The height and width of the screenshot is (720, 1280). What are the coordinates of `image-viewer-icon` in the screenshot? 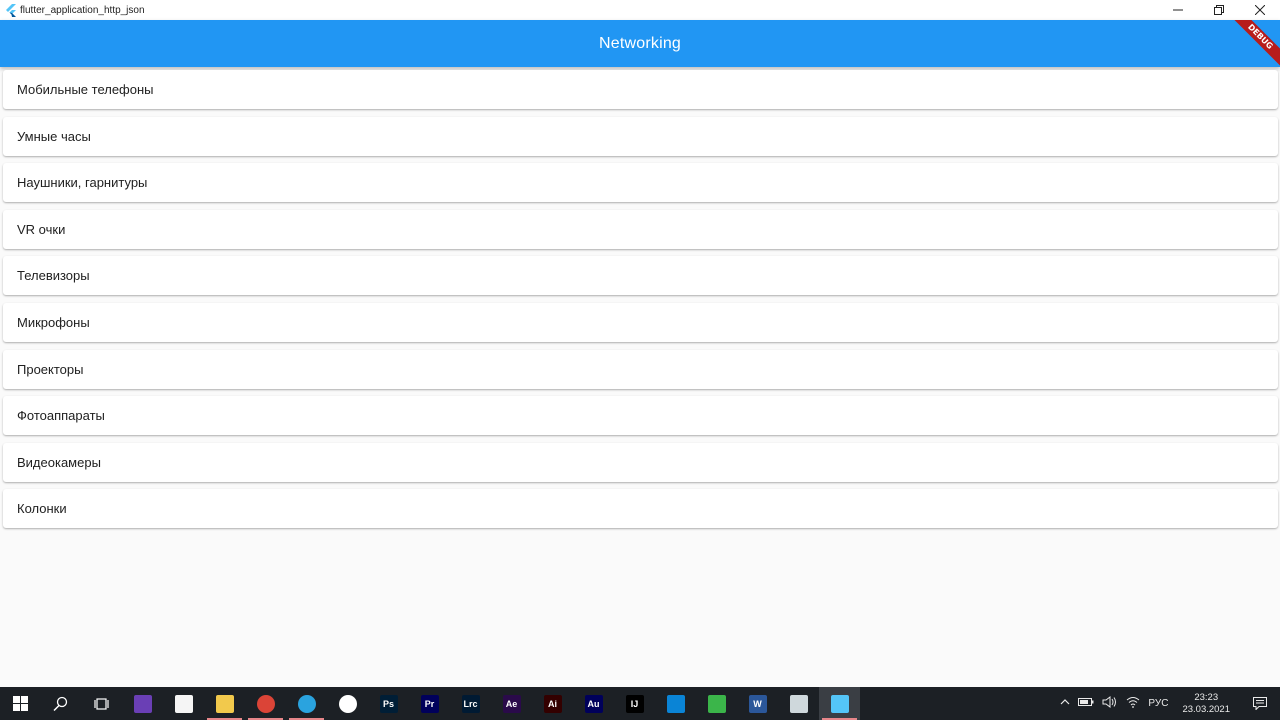 It's located at (798, 703).